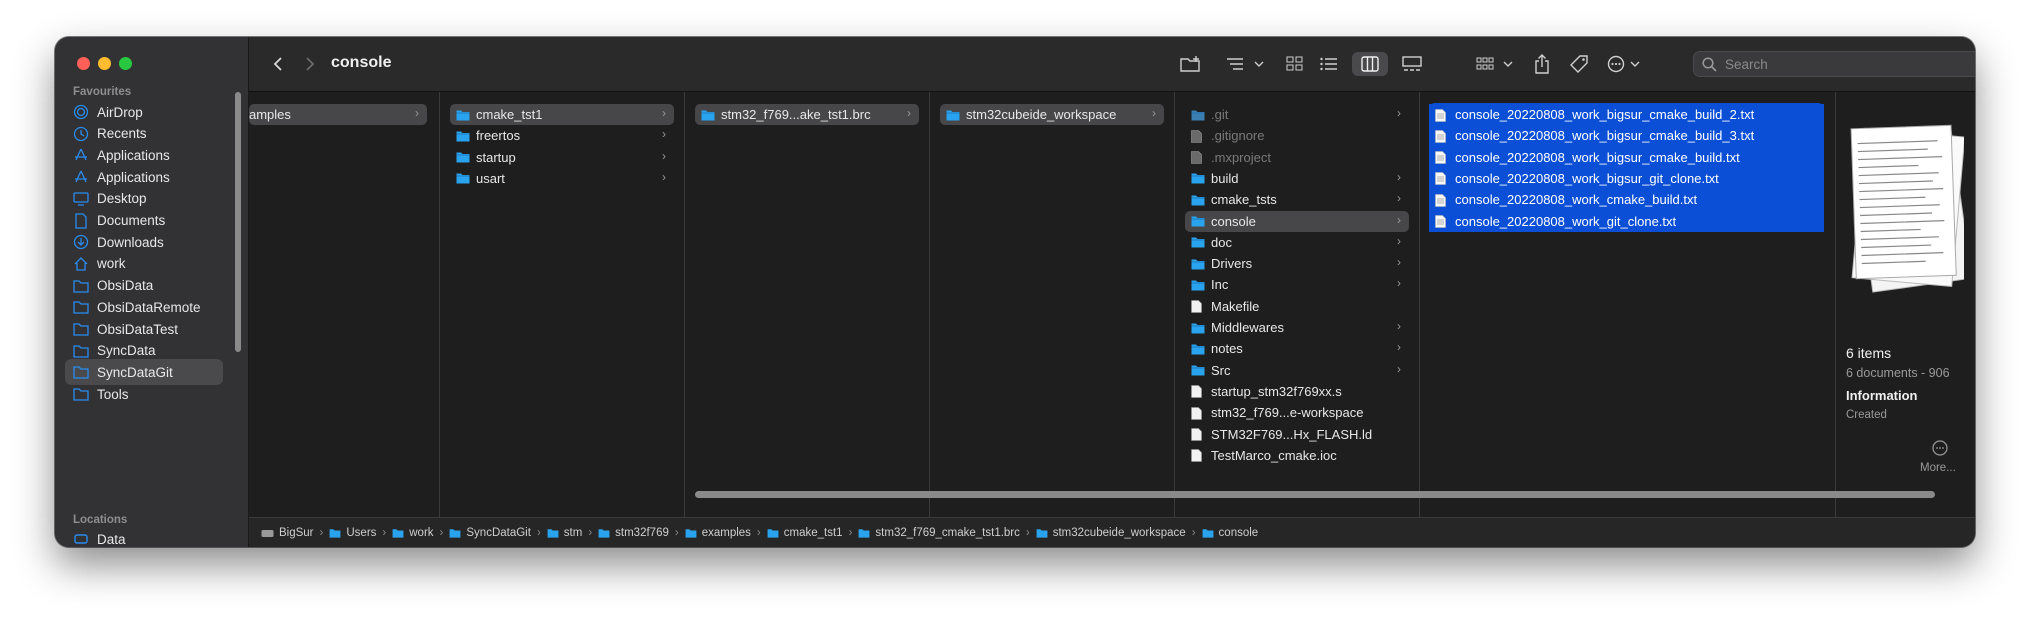  Describe the element at coordinates (1297, 114) in the screenshot. I see `folder-row: .git ›` at that location.